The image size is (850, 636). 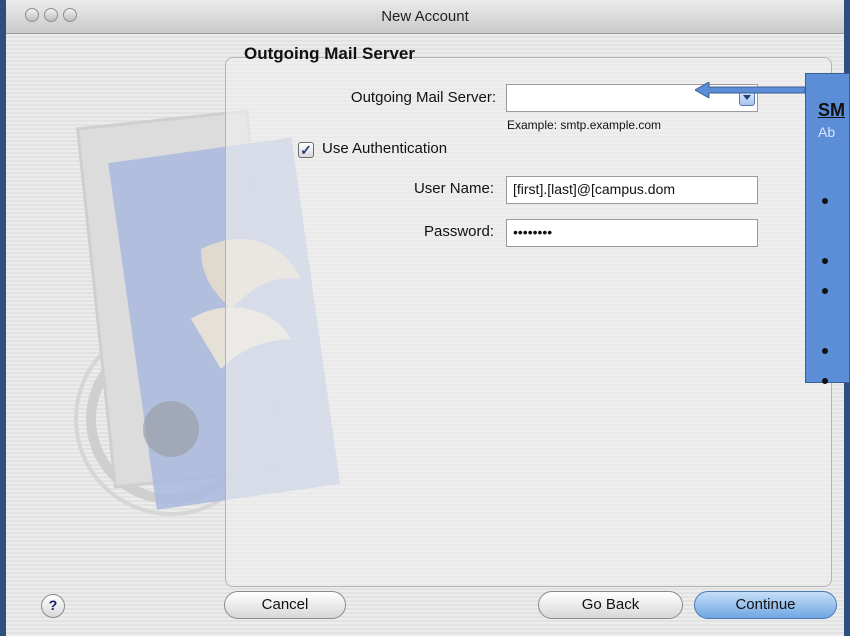 I want to click on window-title: New Account, so click(x=425, y=16).